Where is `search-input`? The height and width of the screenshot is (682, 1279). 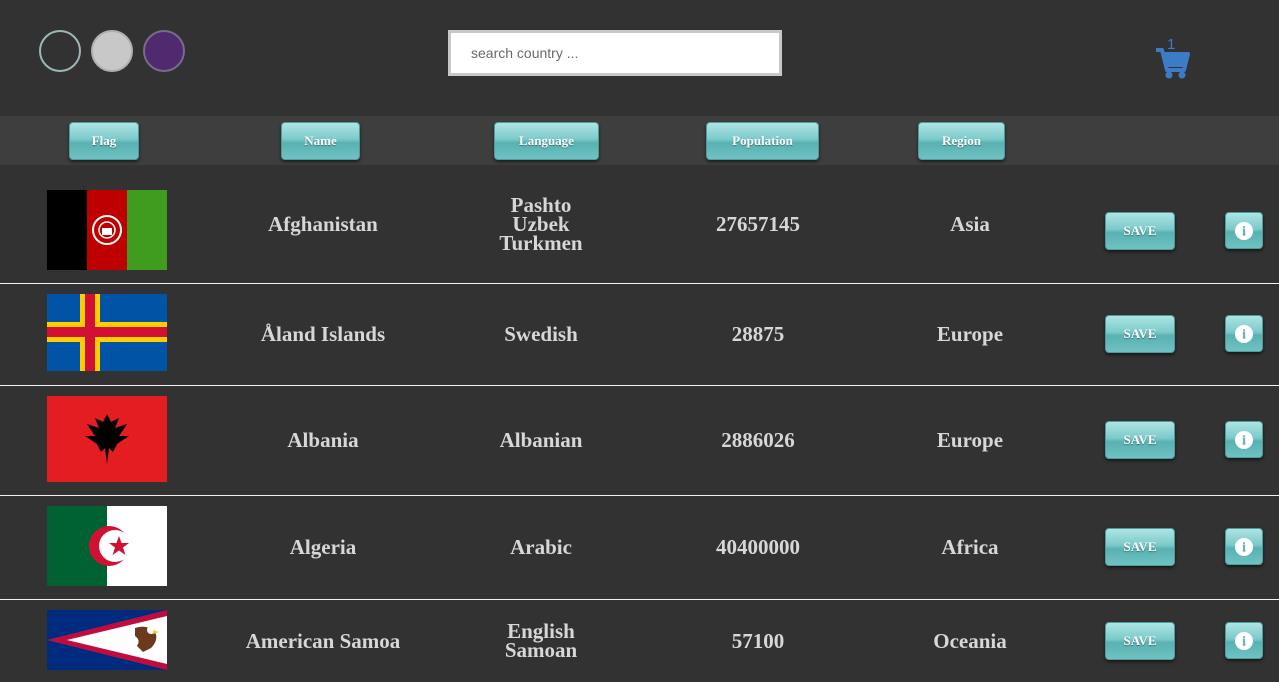
search-input is located at coordinates (615, 53).